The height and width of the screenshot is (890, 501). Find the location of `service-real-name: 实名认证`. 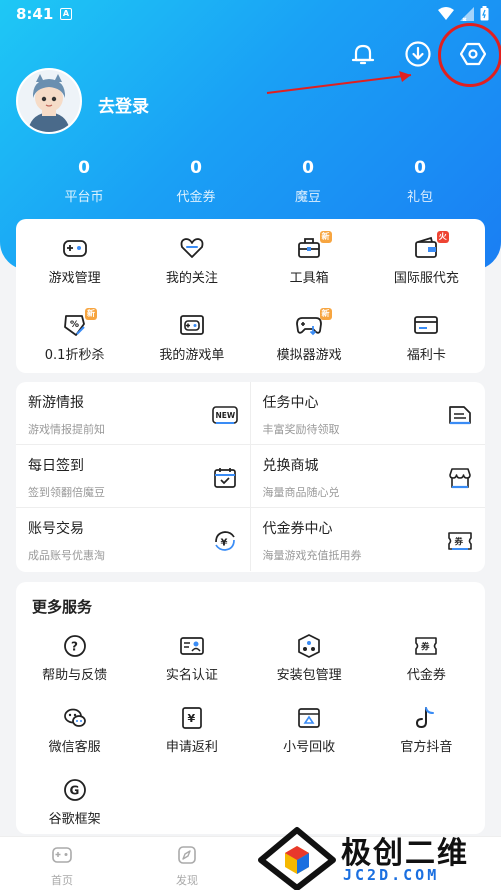

service-real-name: 实名认证 is located at coordinates (191, 662).